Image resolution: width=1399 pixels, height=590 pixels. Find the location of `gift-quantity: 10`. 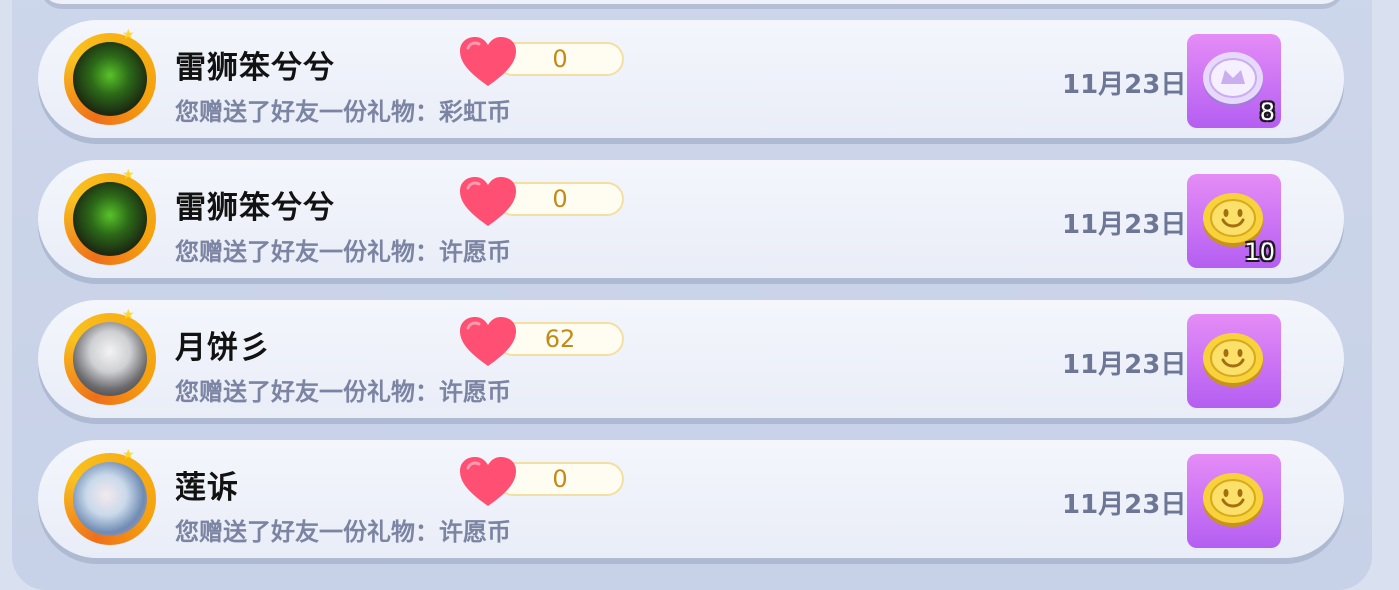

gift-quantity: 10 is located at coordinates (1259, 252).